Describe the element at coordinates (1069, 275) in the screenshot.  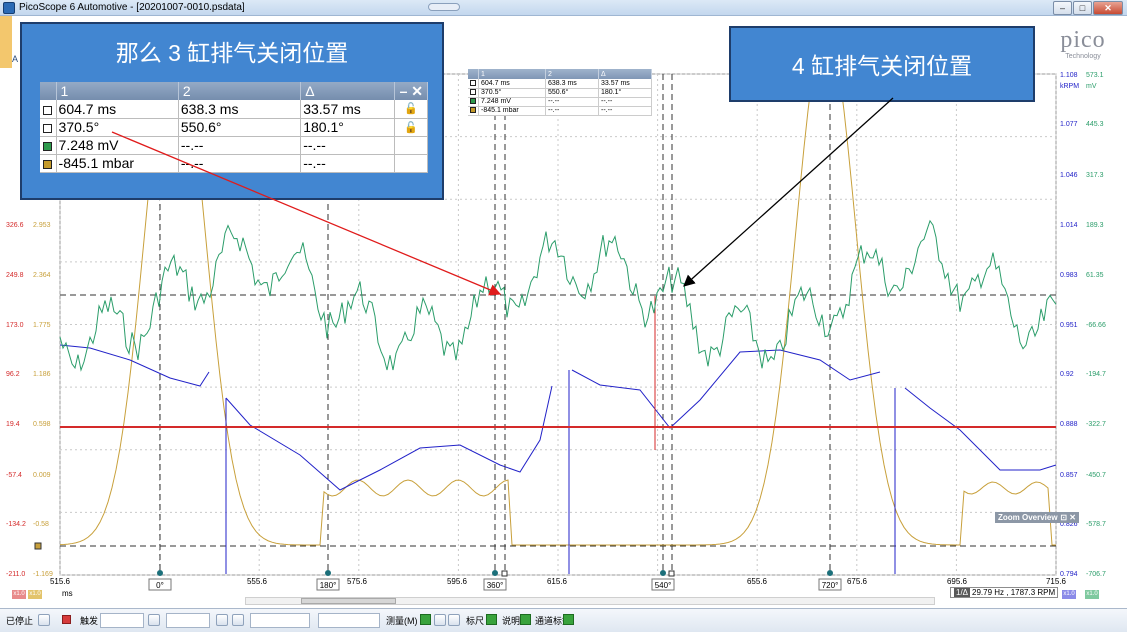
I see `axis-tick-blue: 0.983` at that location.